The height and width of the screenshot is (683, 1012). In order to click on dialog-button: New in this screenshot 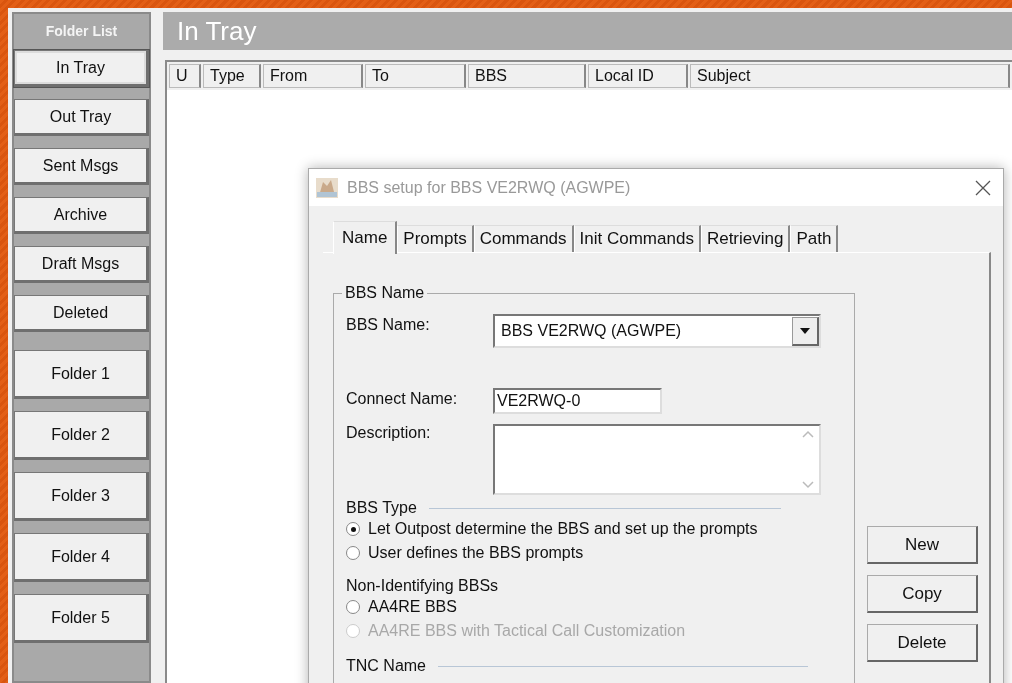, I will do `click(922, 545)`.